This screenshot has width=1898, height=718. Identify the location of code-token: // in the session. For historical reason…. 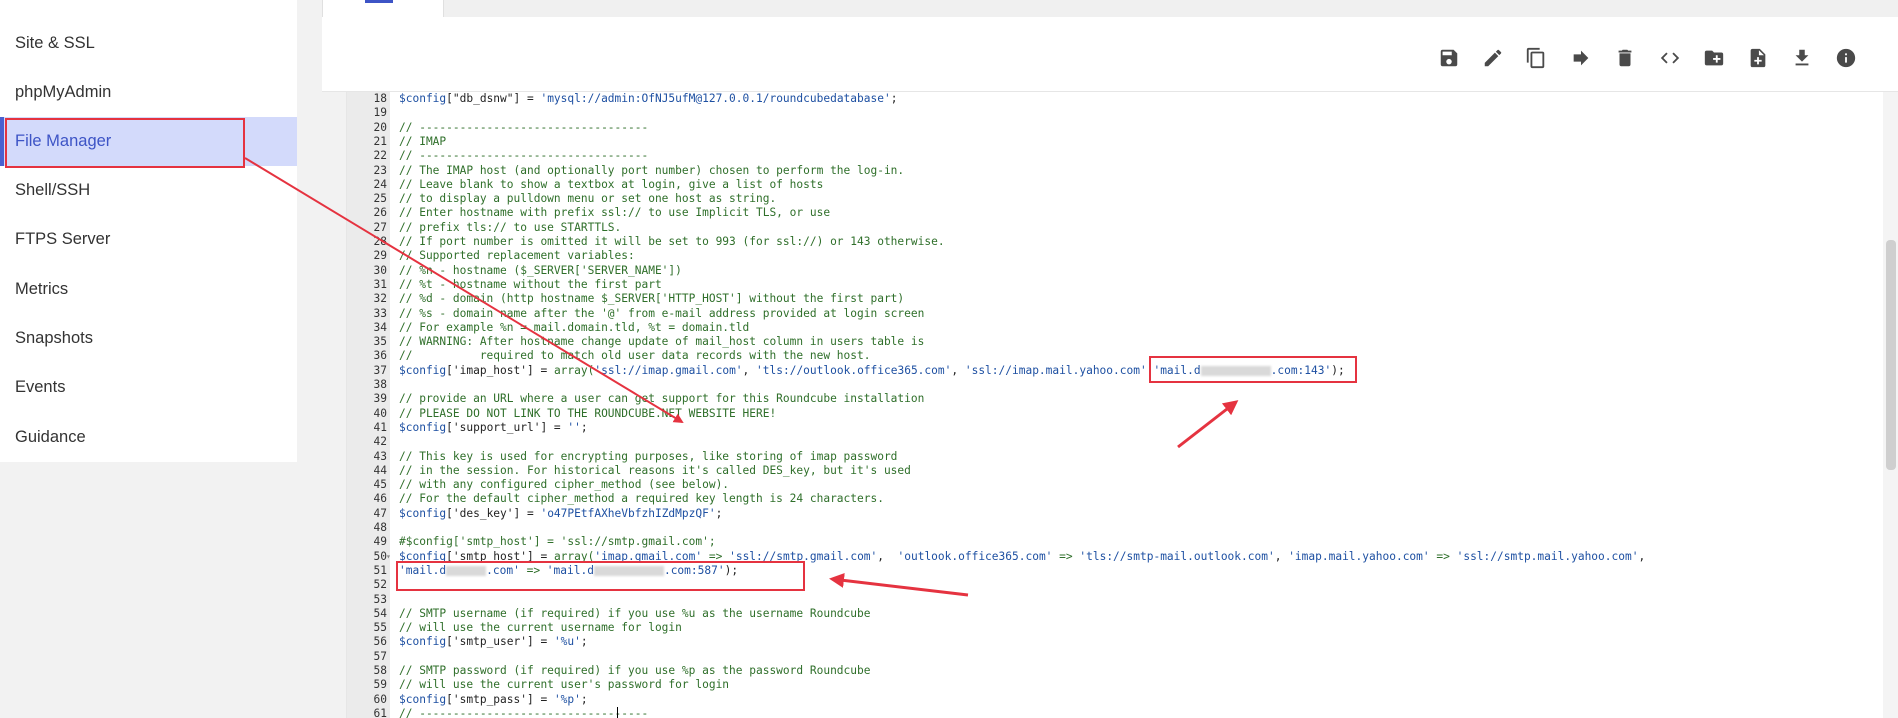
(655, 470).